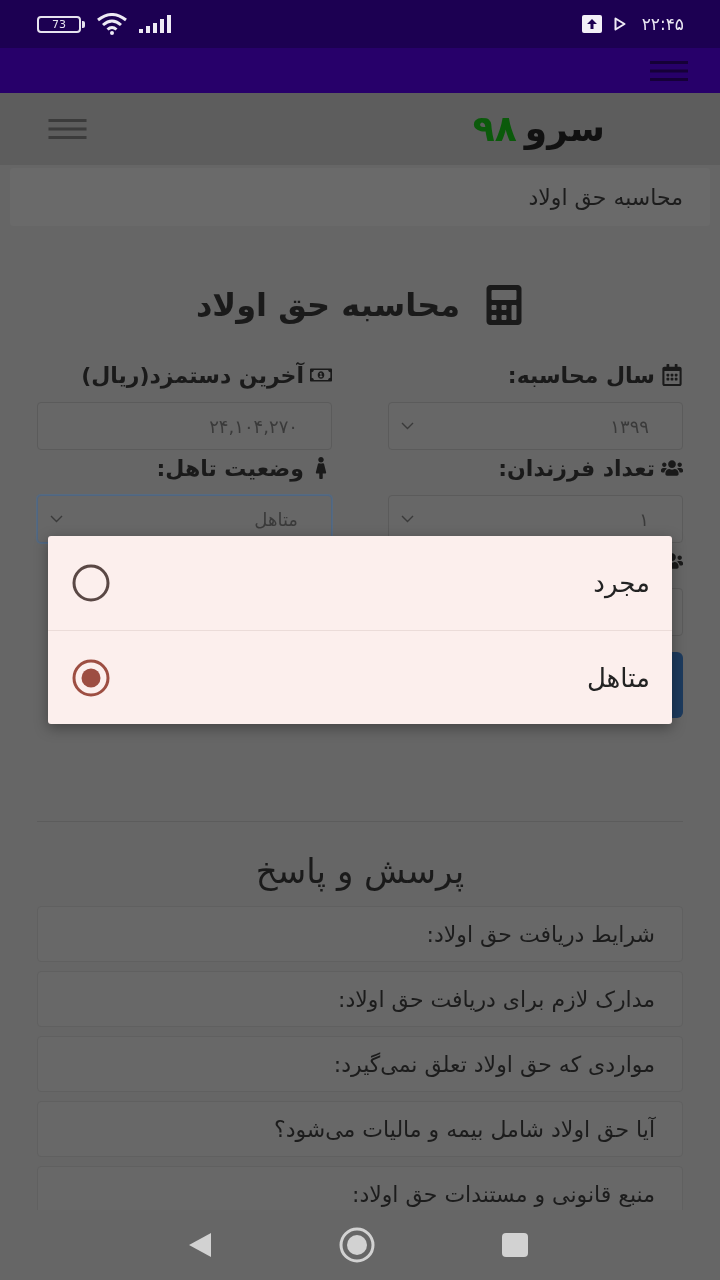 The height and width of the screenshot is (1280, 720). Describe the element at coordinates (581, 375) in the screenshot. I see `field-label: سال محاسبه:` at that location.